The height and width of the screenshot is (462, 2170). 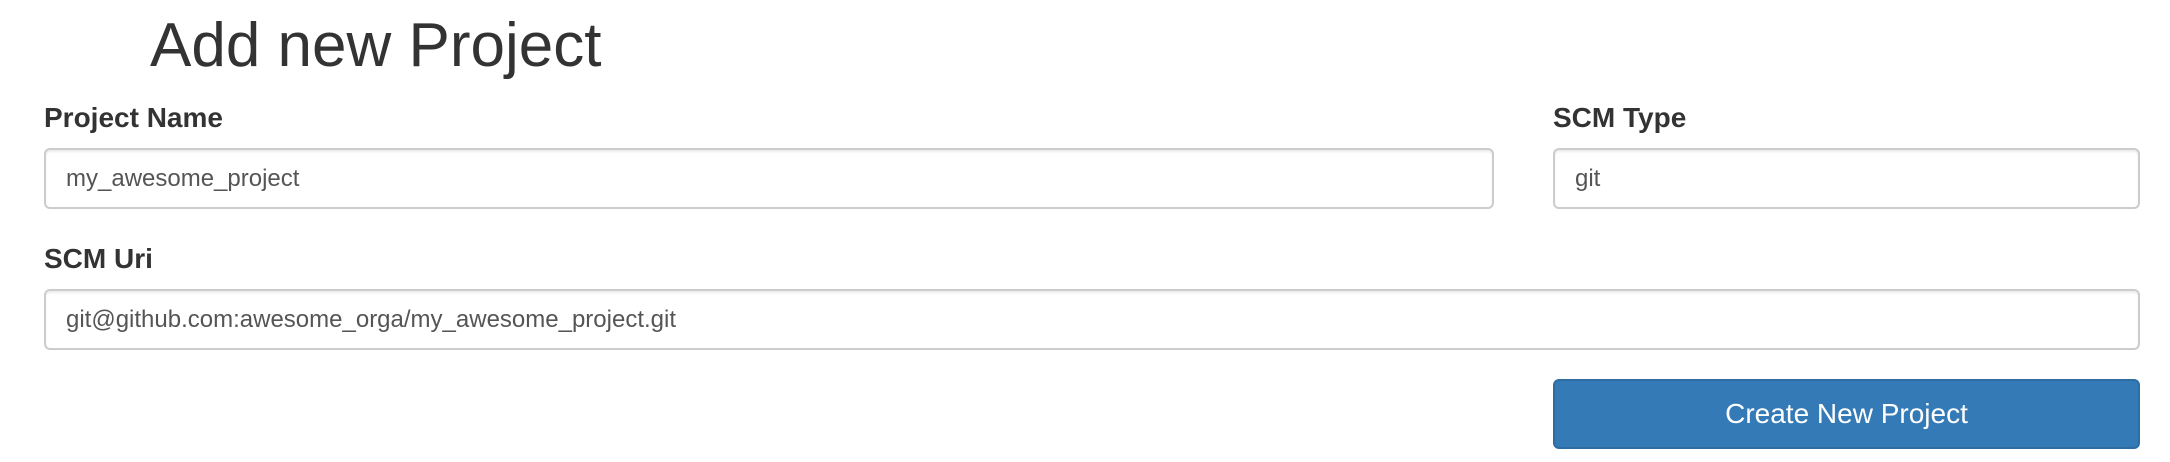 What do you see at coordinates (98, 258) in the screenshot?
I see `scm-uri-label: SCM Uri` at bounding box center [98, 258].